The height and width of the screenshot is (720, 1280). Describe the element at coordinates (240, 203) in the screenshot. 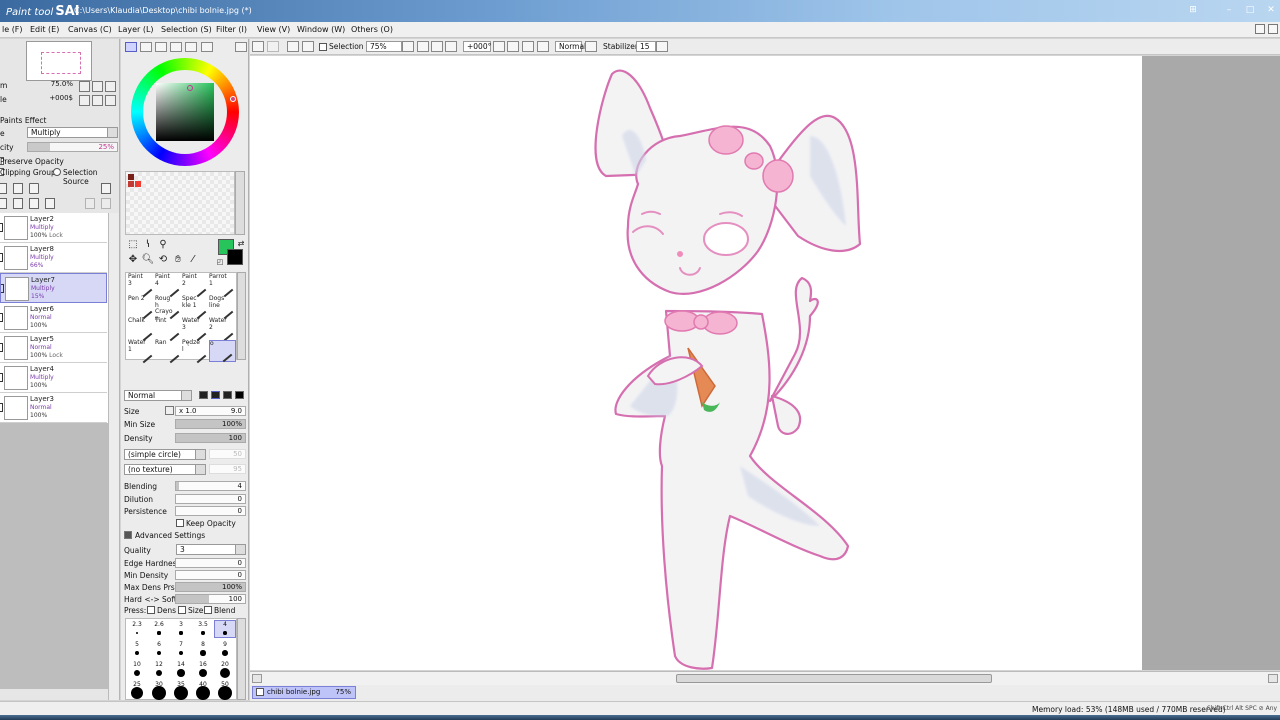

I see `swatch-scrollbar` at that location.